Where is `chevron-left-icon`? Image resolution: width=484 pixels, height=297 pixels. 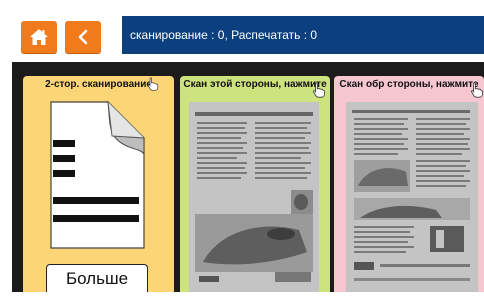 chevron-left-icon is located at coordinates (83, 37).